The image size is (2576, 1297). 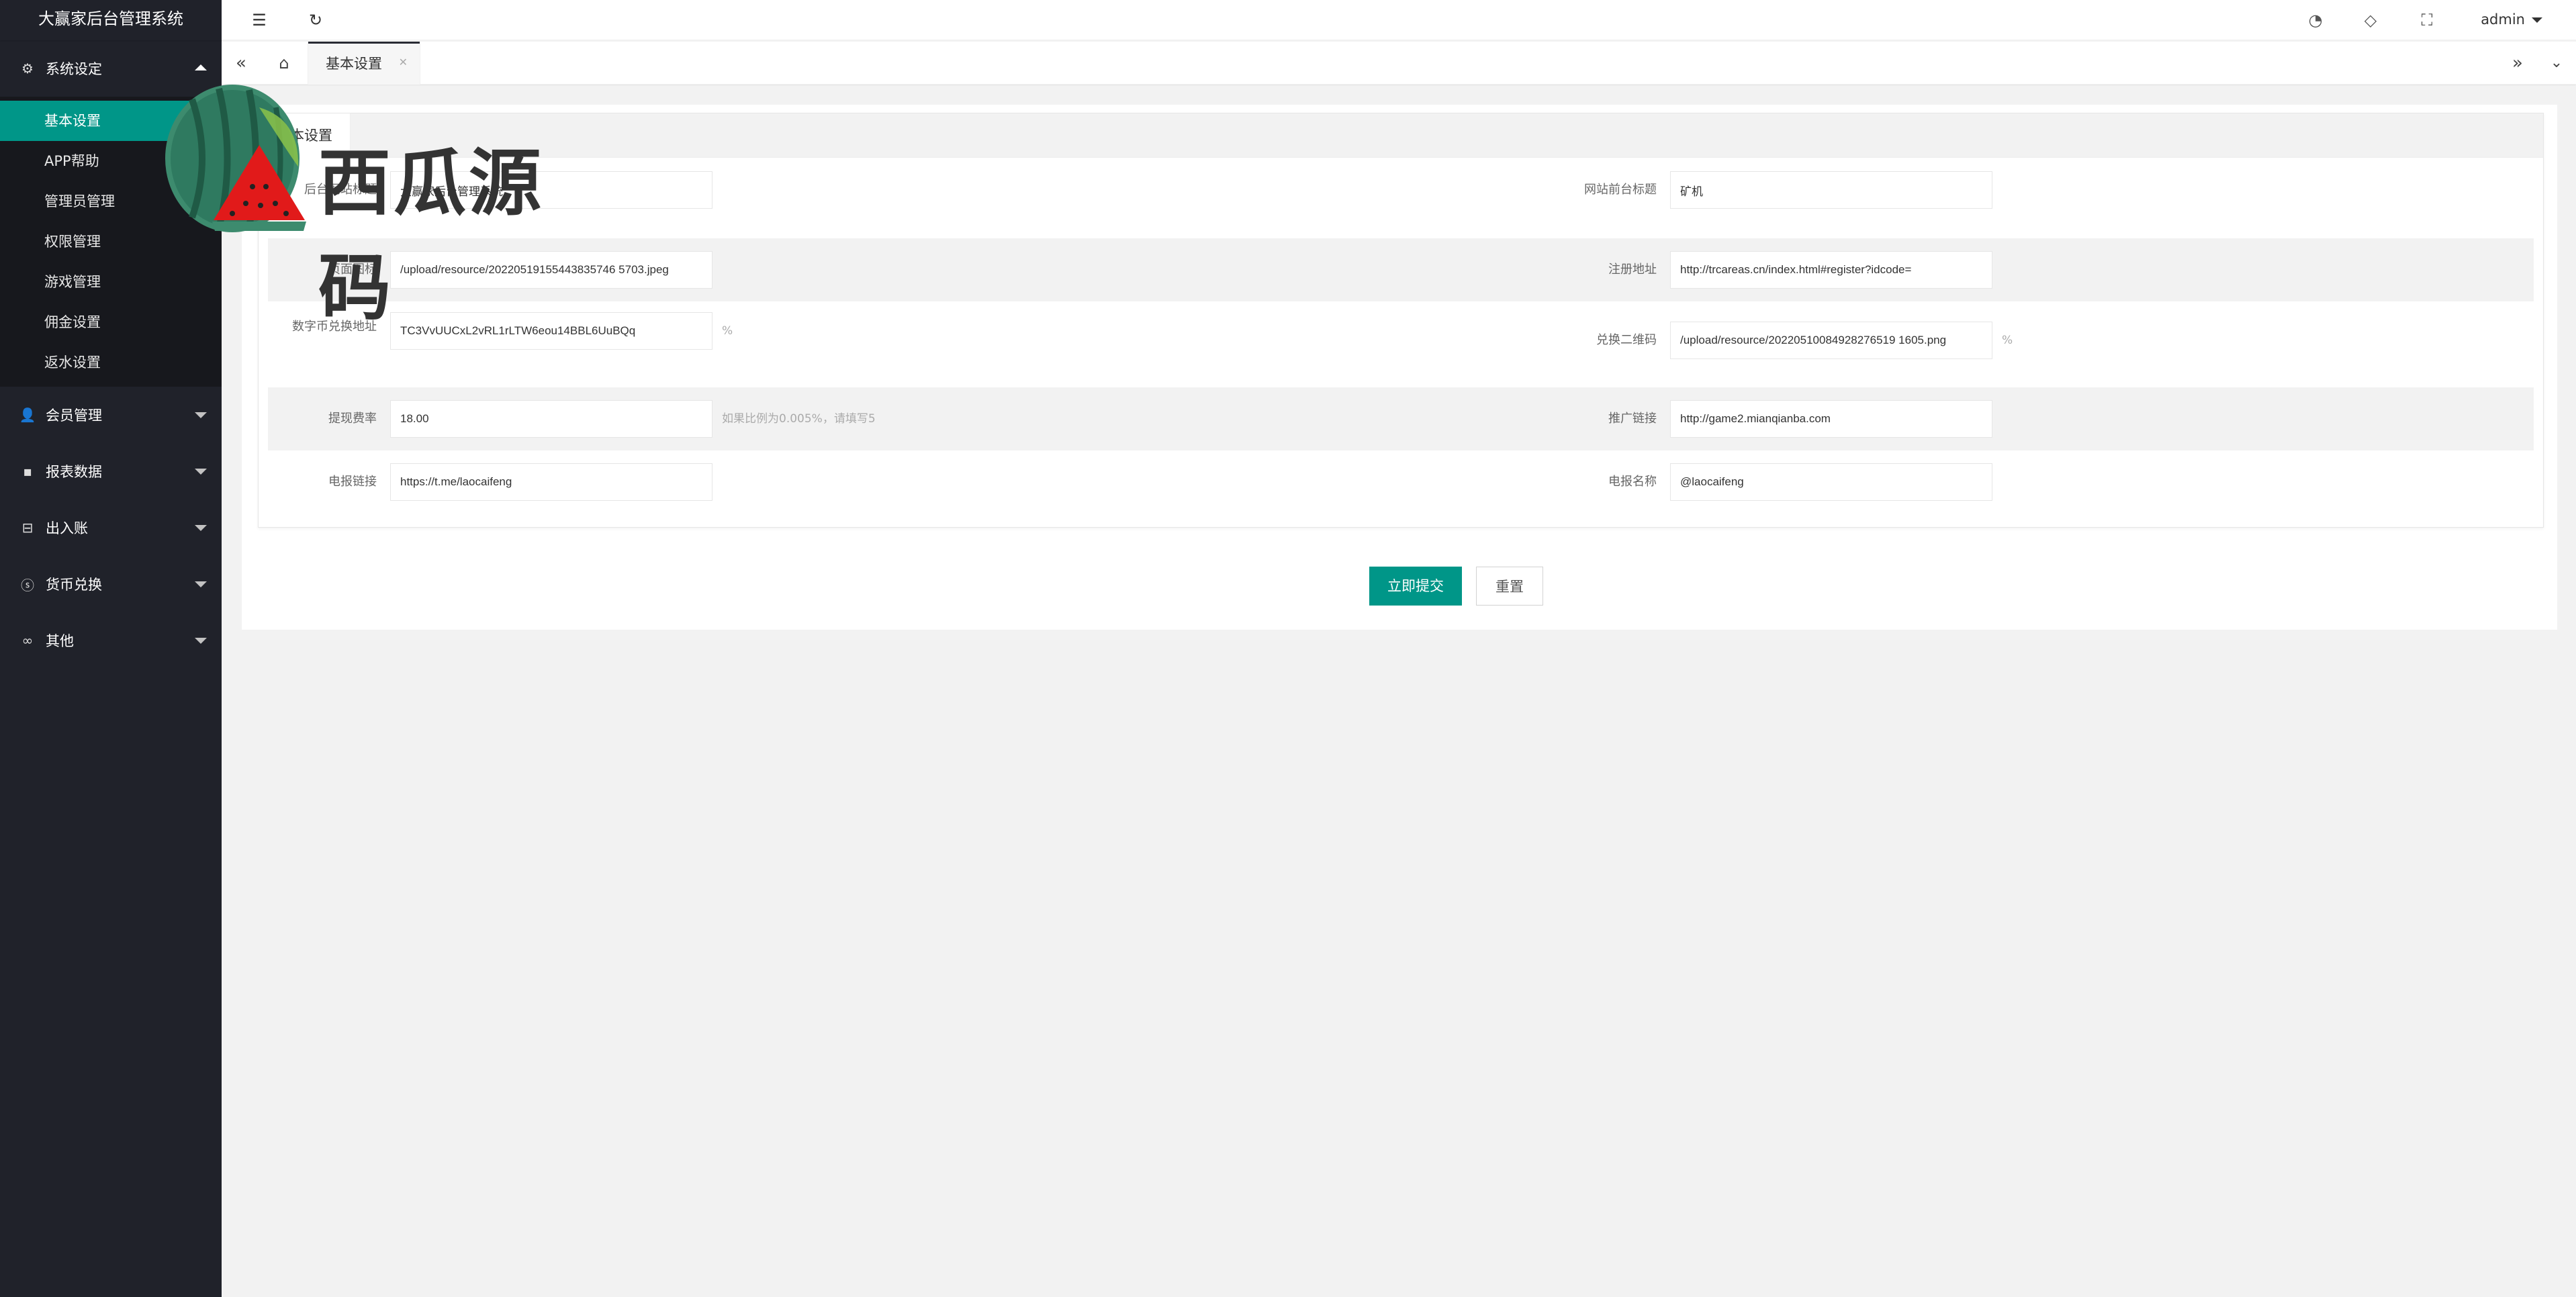 What do you see at coordinates (551, 482) in the screenshot?
I see `telegram-link-input` at bounding box center [551, 482].